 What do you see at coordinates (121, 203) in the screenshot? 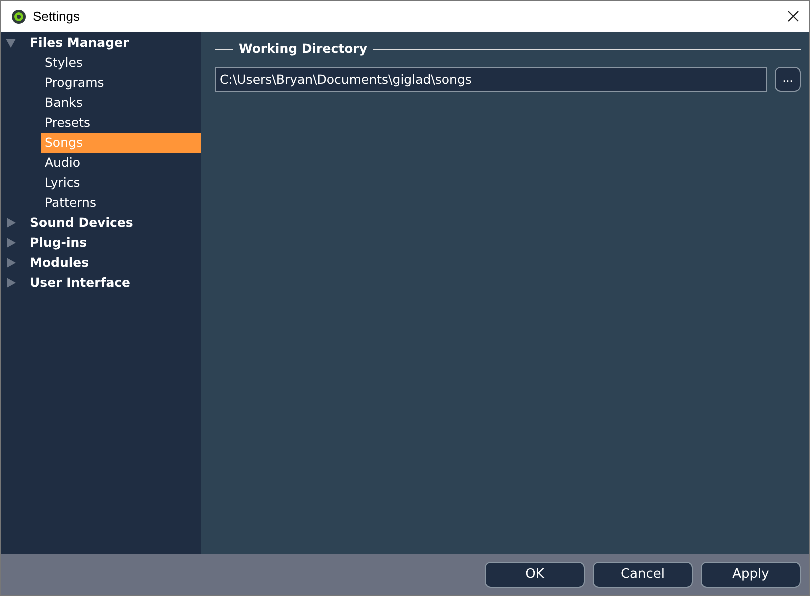
I see `tree-item: Patterns` at bounding box center [121, 203].